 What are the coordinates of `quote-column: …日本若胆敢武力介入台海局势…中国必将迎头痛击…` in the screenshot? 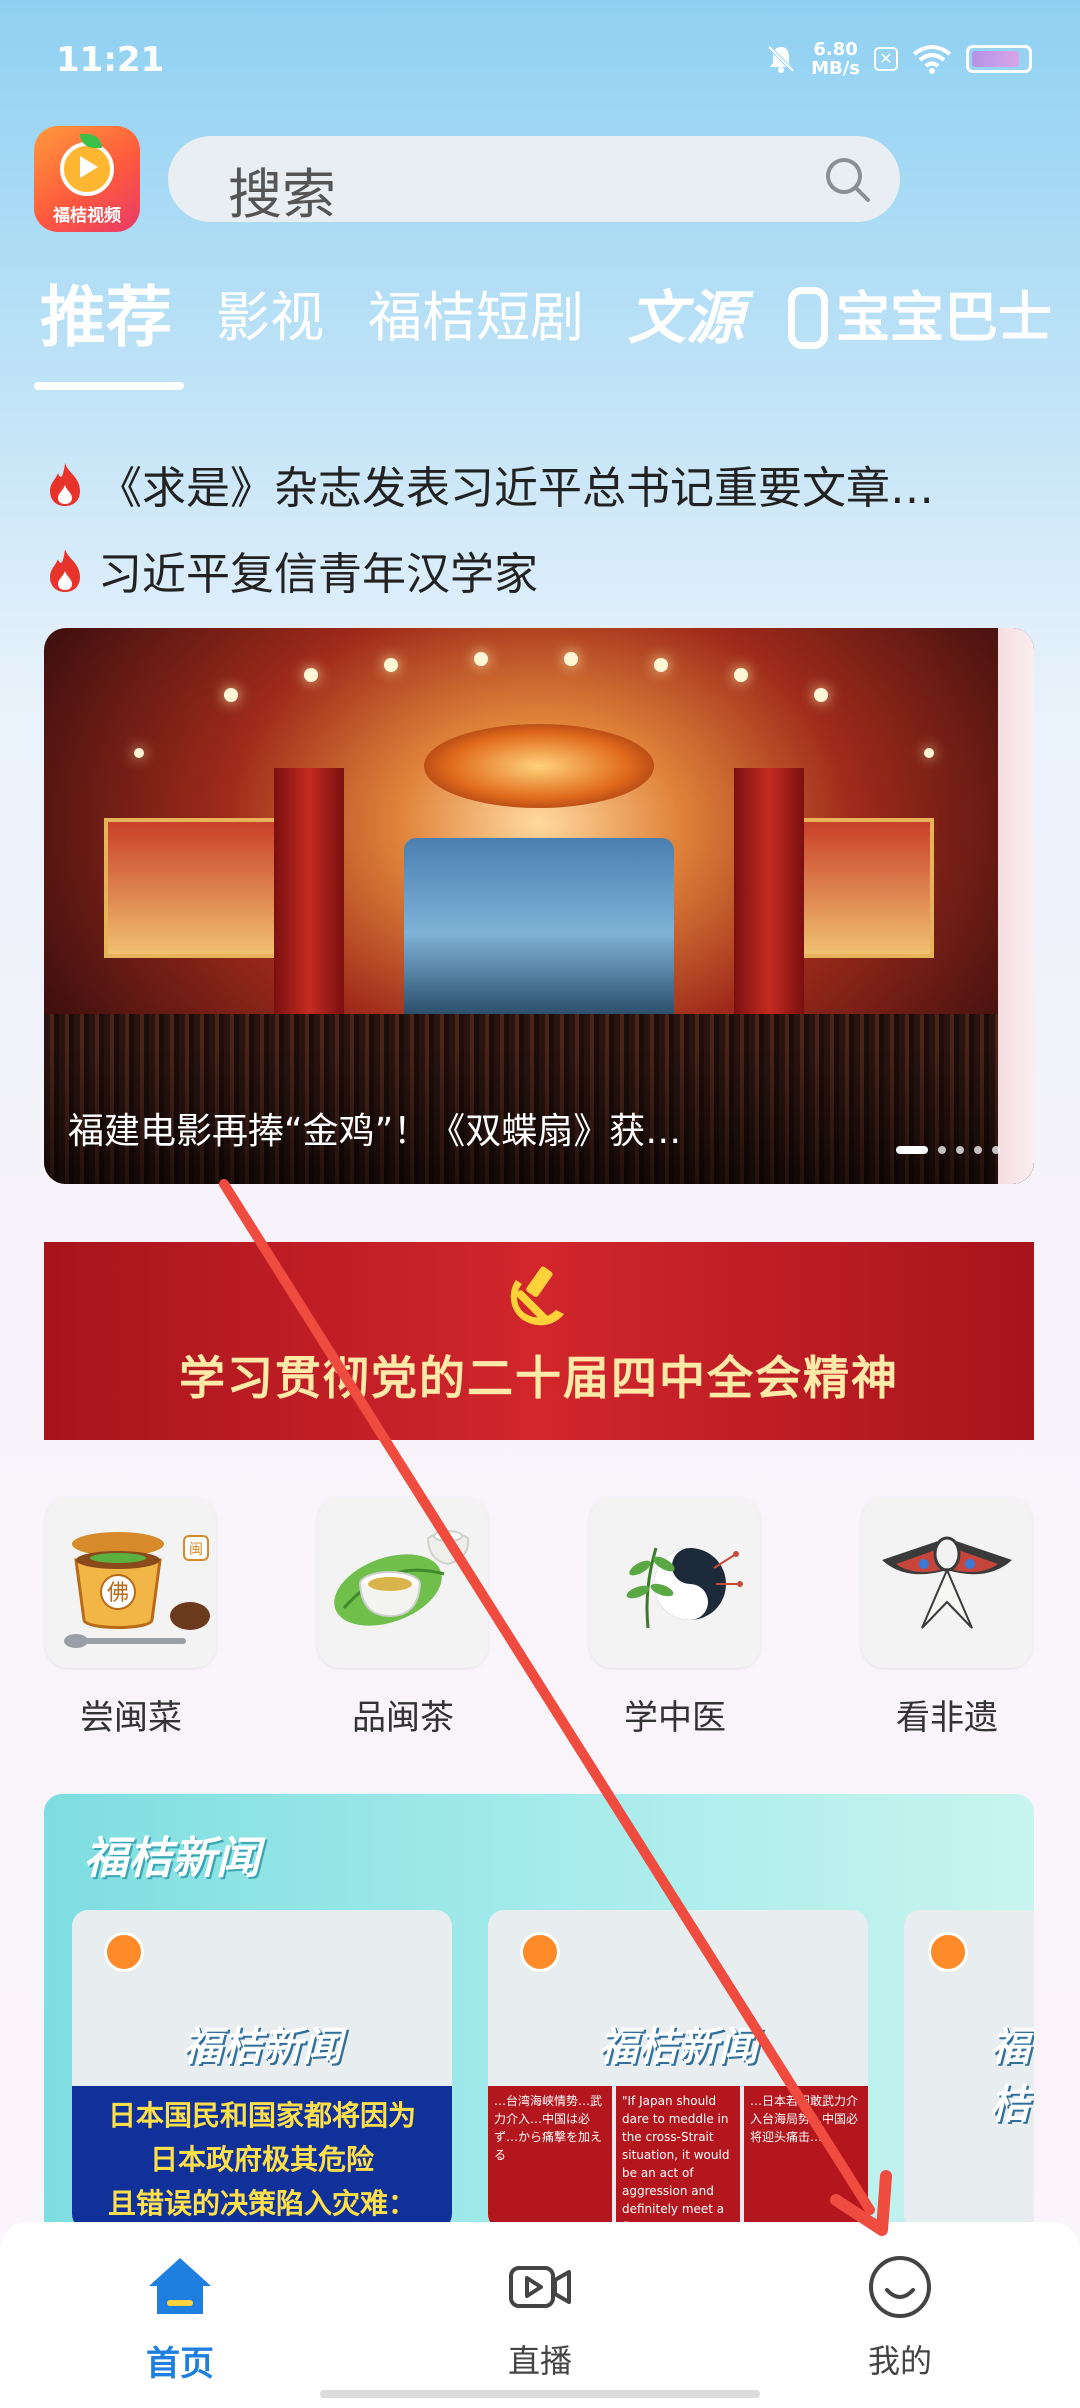 It's located at (806, 2155).